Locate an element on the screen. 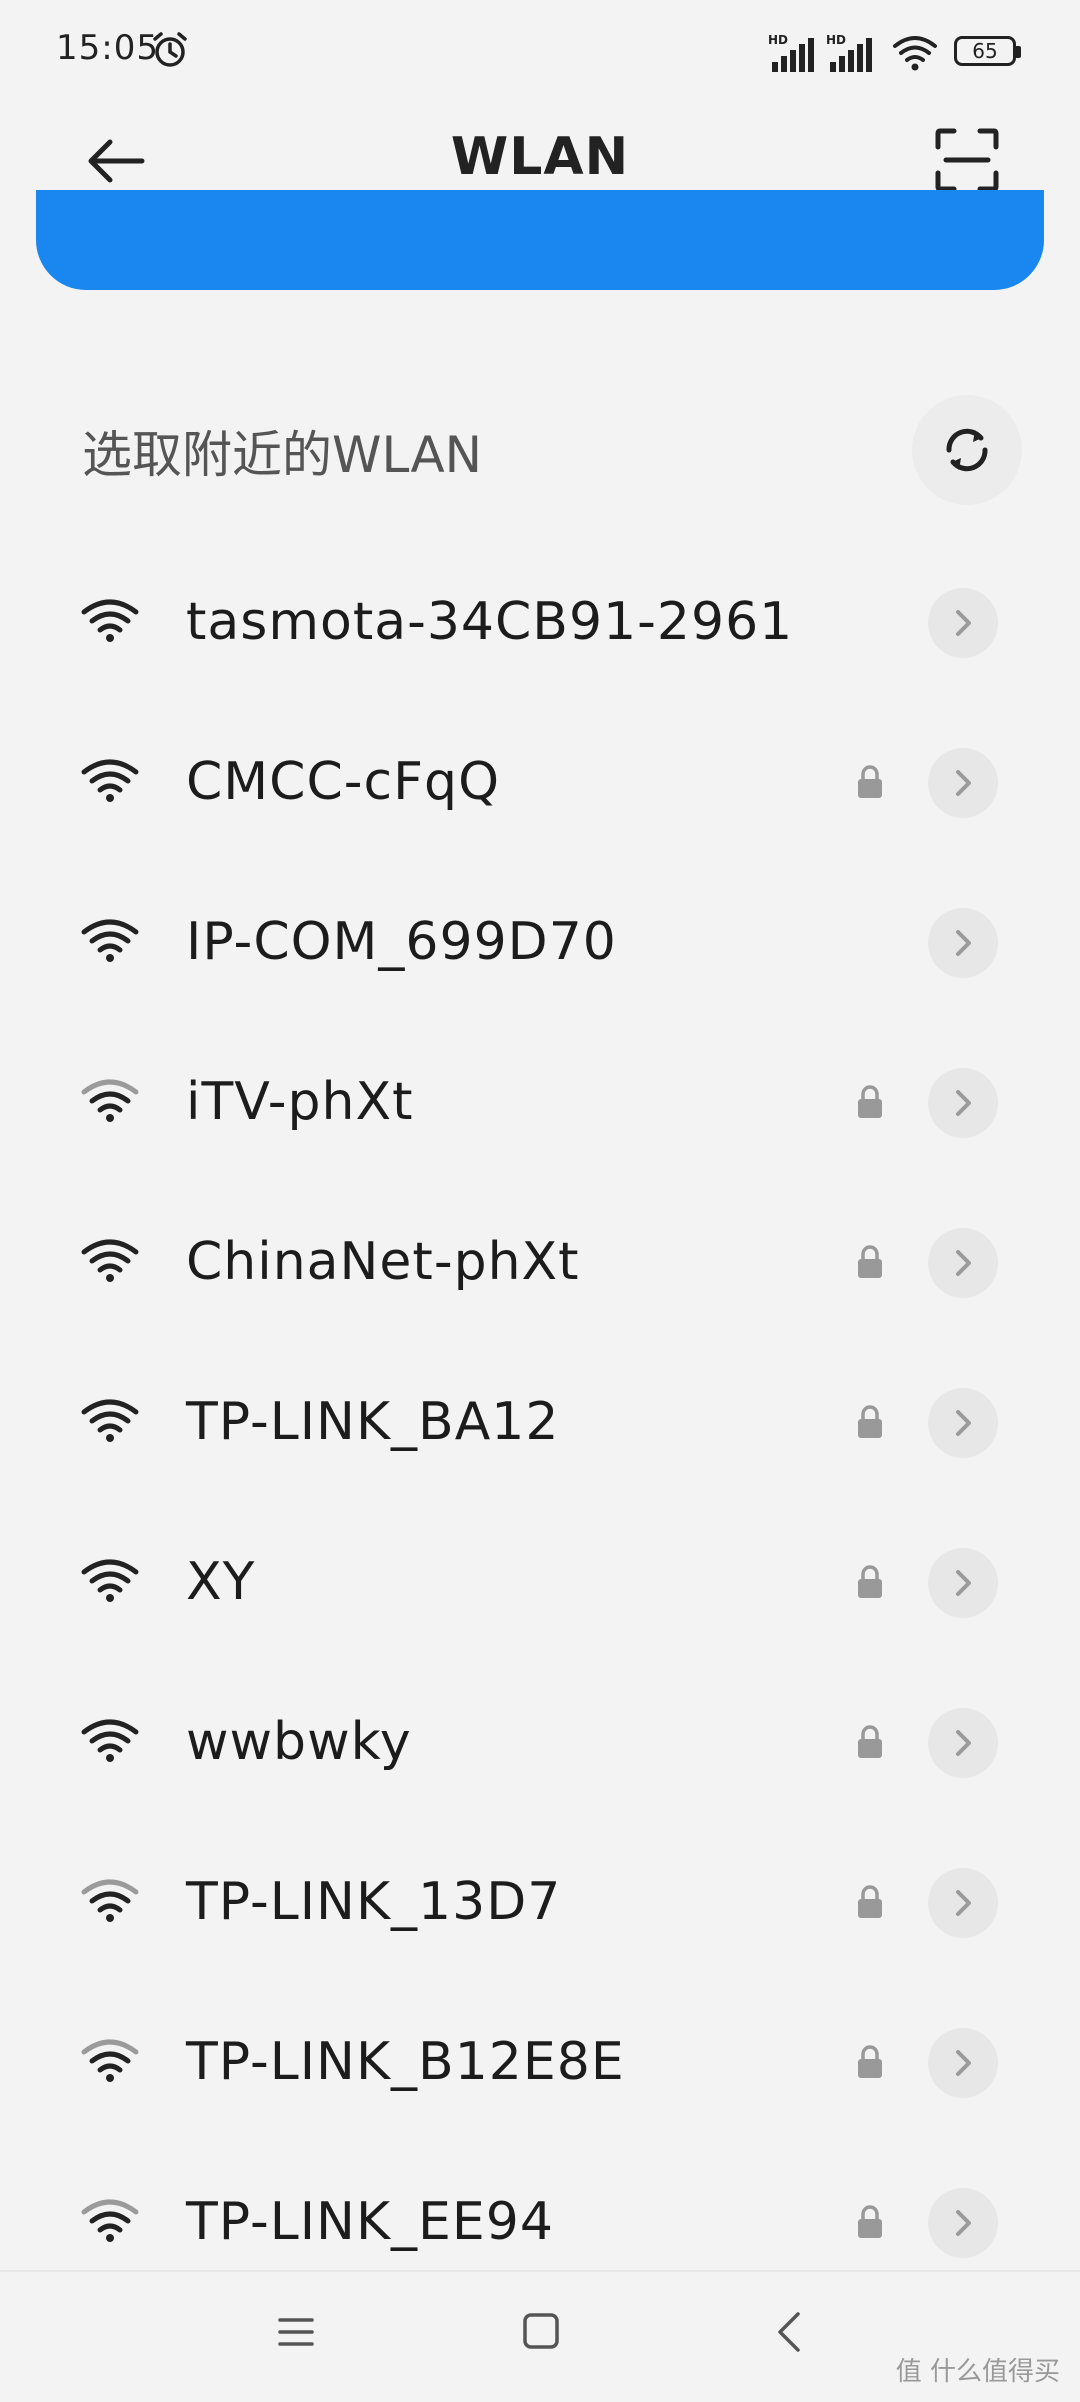 Image resolution: width=1080 pixels, height=2402 pixels. wifi-network-item: wwbwky is located at coordinates (540, 1742).